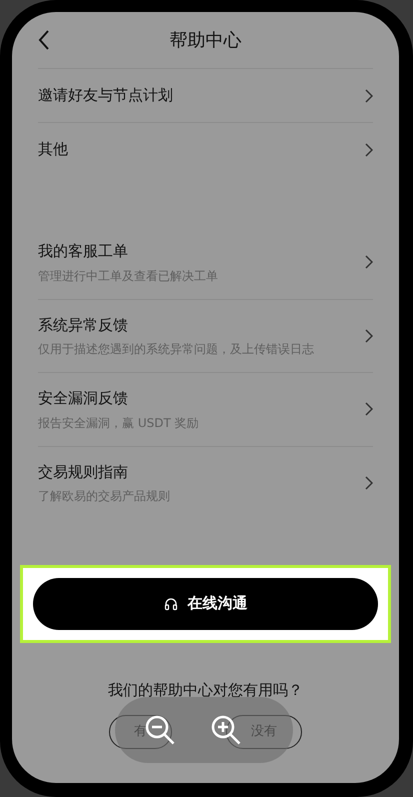  Describe the element at coordinates (83, 472) in the screenshot. I see `item-title: 交易规则指南` at that location.